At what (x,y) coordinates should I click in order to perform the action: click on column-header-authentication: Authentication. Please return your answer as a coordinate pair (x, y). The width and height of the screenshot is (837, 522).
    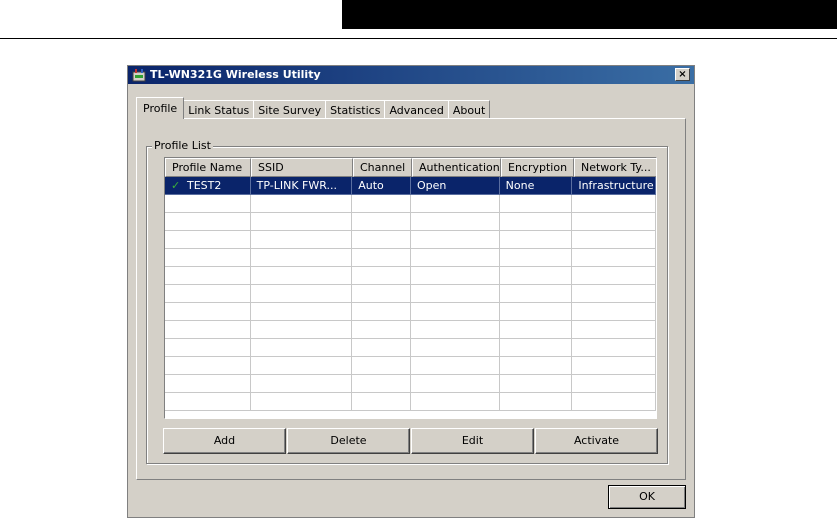
    Looking at the image, I should click on (456, 167).